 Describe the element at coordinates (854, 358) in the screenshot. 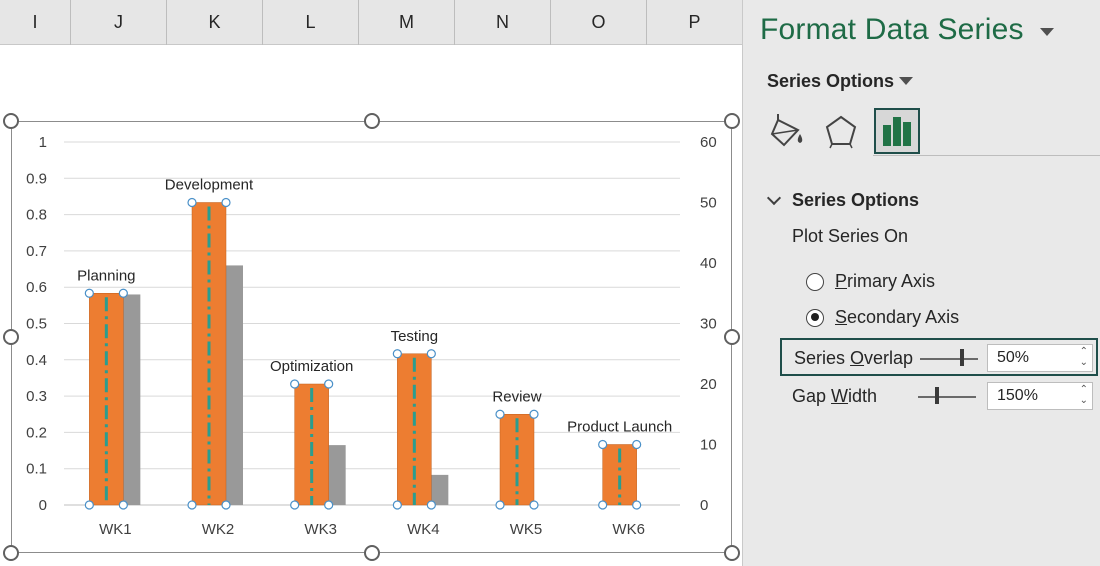

I see `series-overlap-label: Series Overlap` at that location.